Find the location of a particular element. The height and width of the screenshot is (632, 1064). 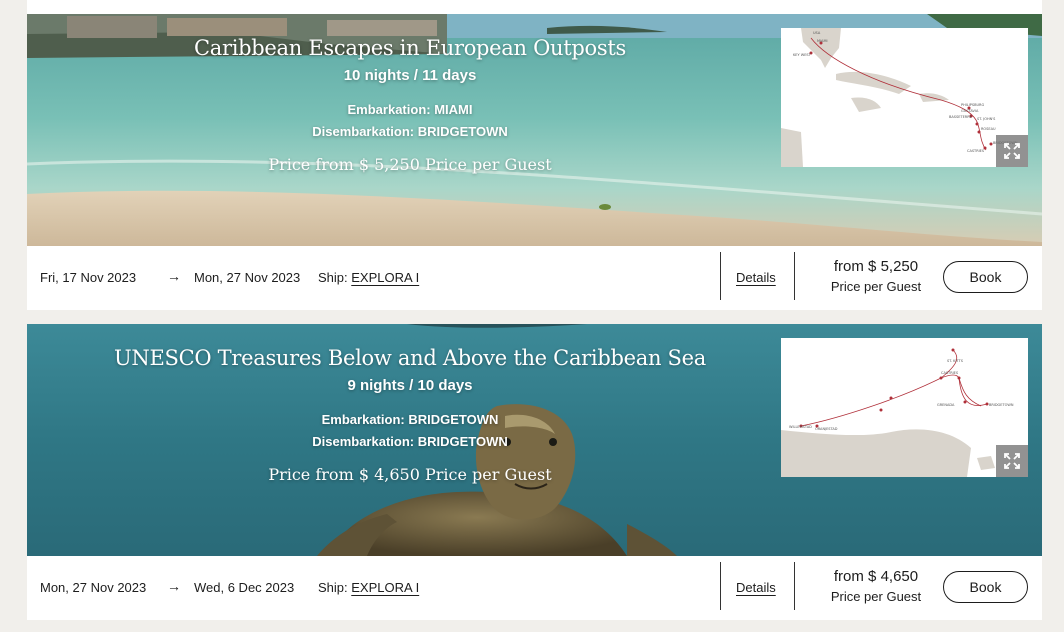

embarkation-port: Embarkation: BRIDGETOWN is located at coordinates (410, 419).